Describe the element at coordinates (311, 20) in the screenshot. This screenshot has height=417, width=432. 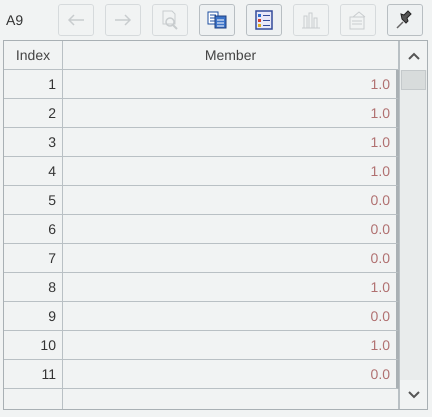
I see `bar-chart-icon` at that location.